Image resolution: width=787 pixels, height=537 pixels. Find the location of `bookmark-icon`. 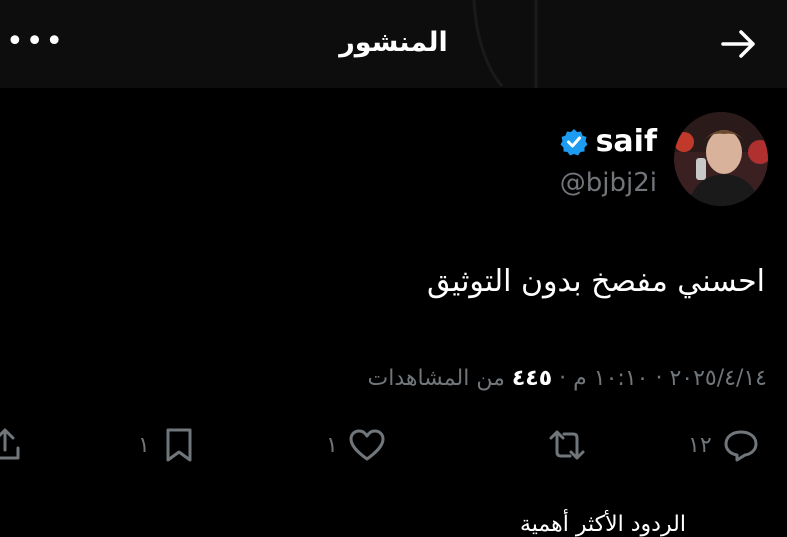

bookmark-icon is located at coordinates (179, 445).